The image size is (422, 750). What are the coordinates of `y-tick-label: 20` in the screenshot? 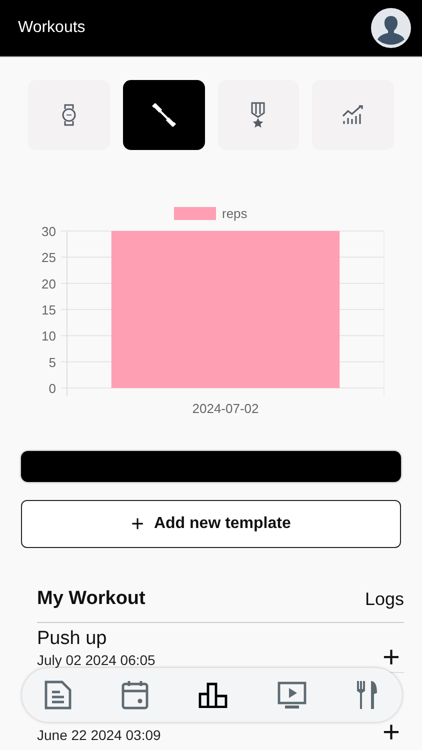 It's located at (49, 284).